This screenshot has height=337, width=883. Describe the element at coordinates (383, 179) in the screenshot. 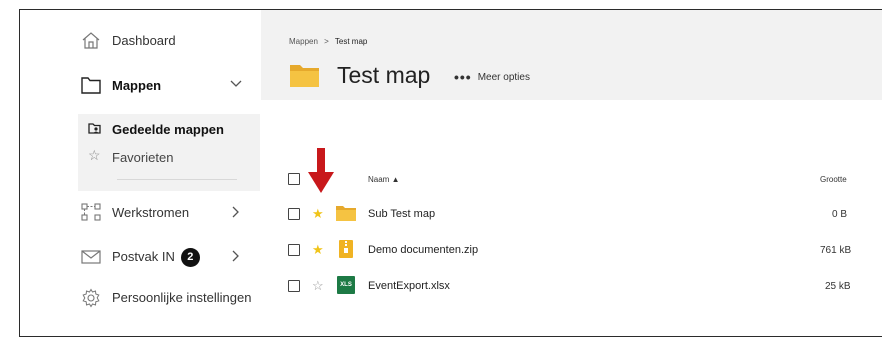

I see `column-header-name: Naam ▲` at that location.